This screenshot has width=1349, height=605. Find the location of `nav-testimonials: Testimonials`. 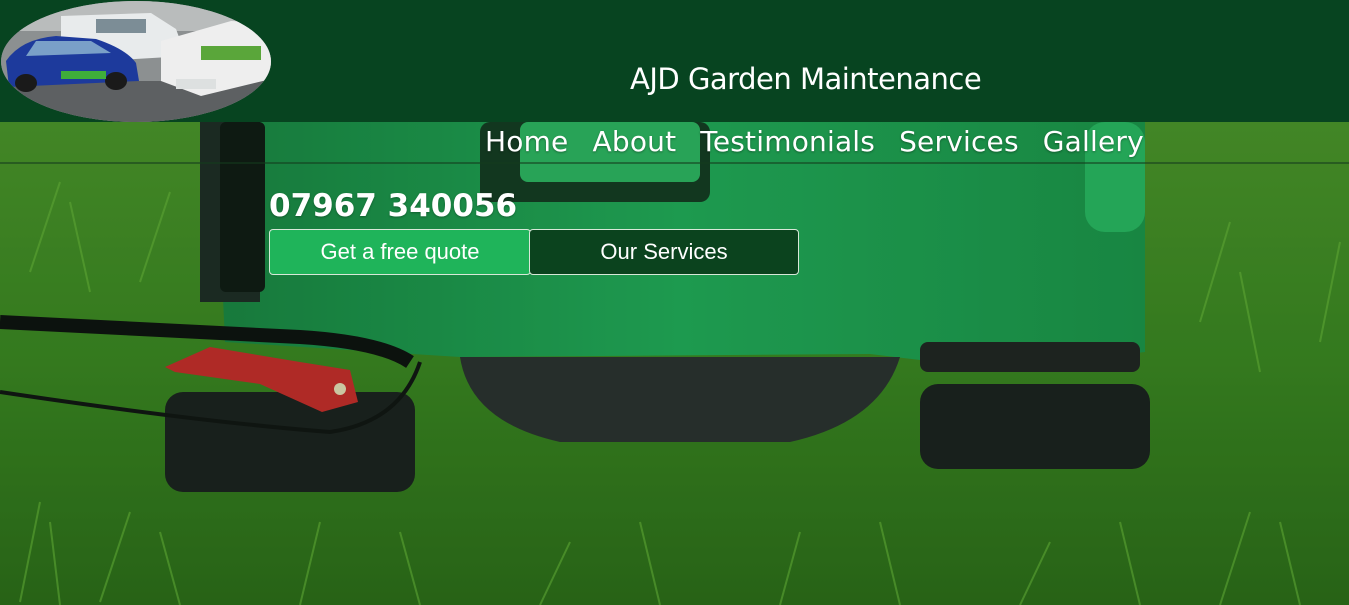

nav-testimonials: Testimonials is located at coordinates (787, 141).